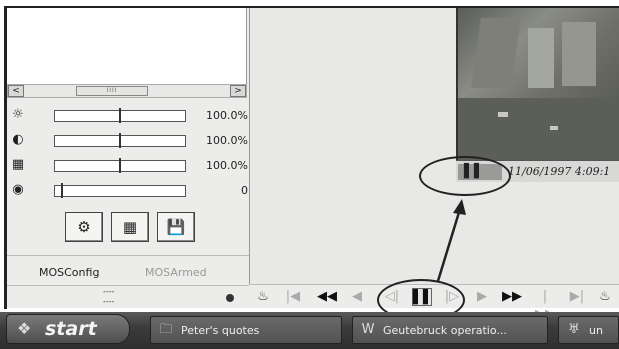  What do you see at coordinates (579, 54) in the screenshot?
I see `scene-display-stand` at bounding box center [579, 54].